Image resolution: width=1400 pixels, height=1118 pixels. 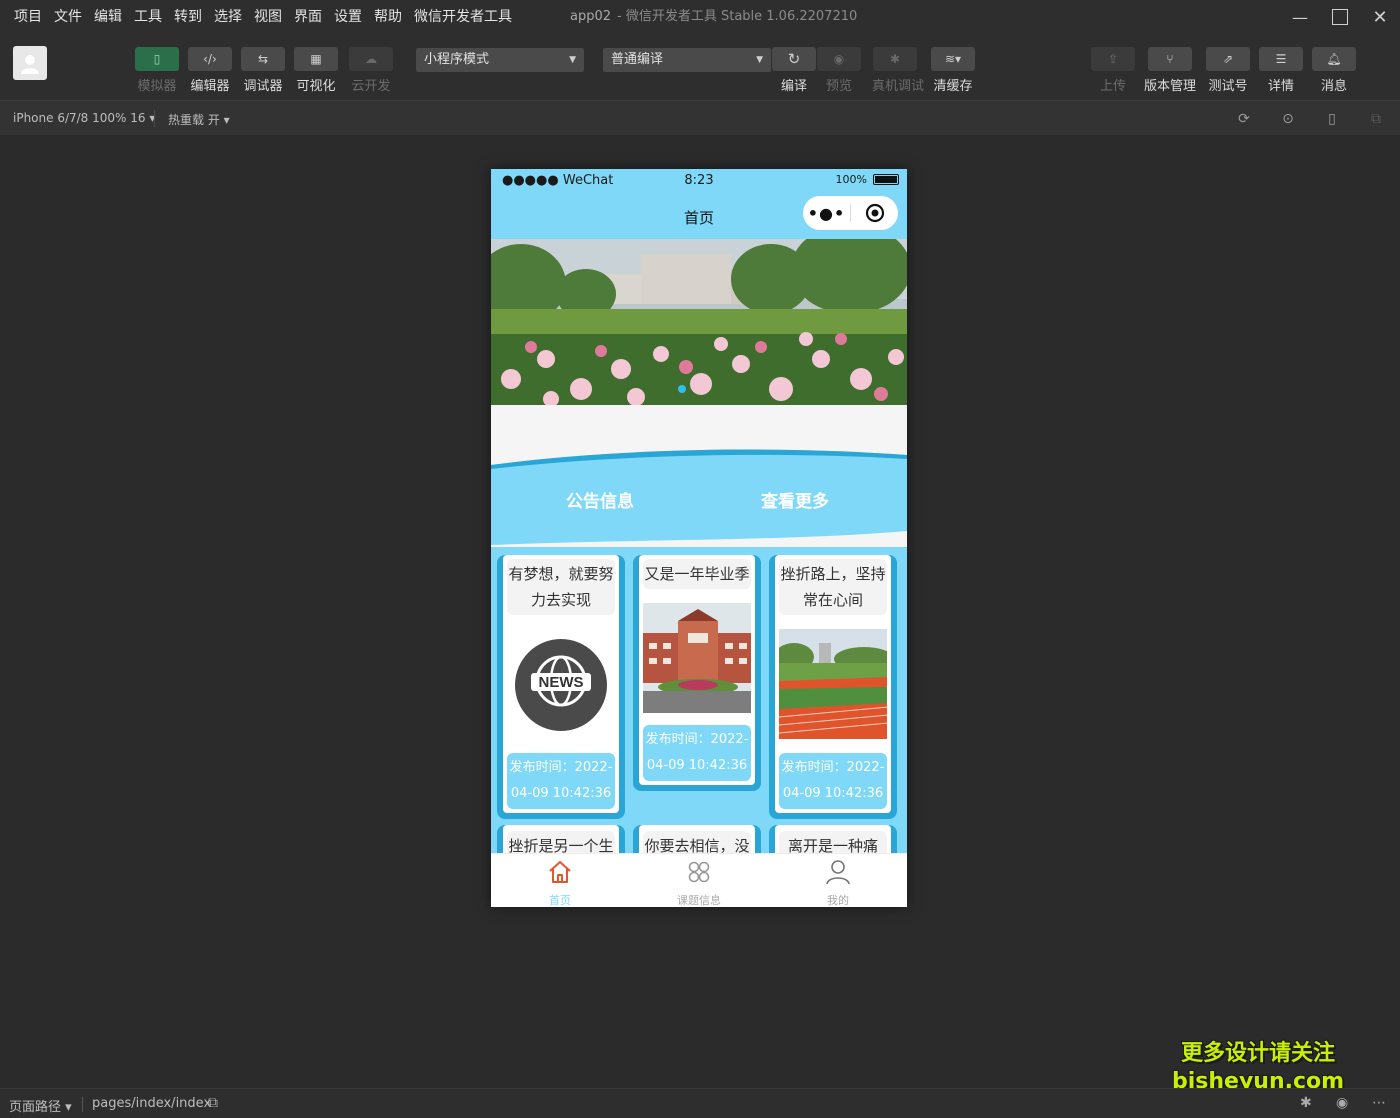 I want to click on editor-tool: ‹/› 编辑器, so click(x=210, y=70).